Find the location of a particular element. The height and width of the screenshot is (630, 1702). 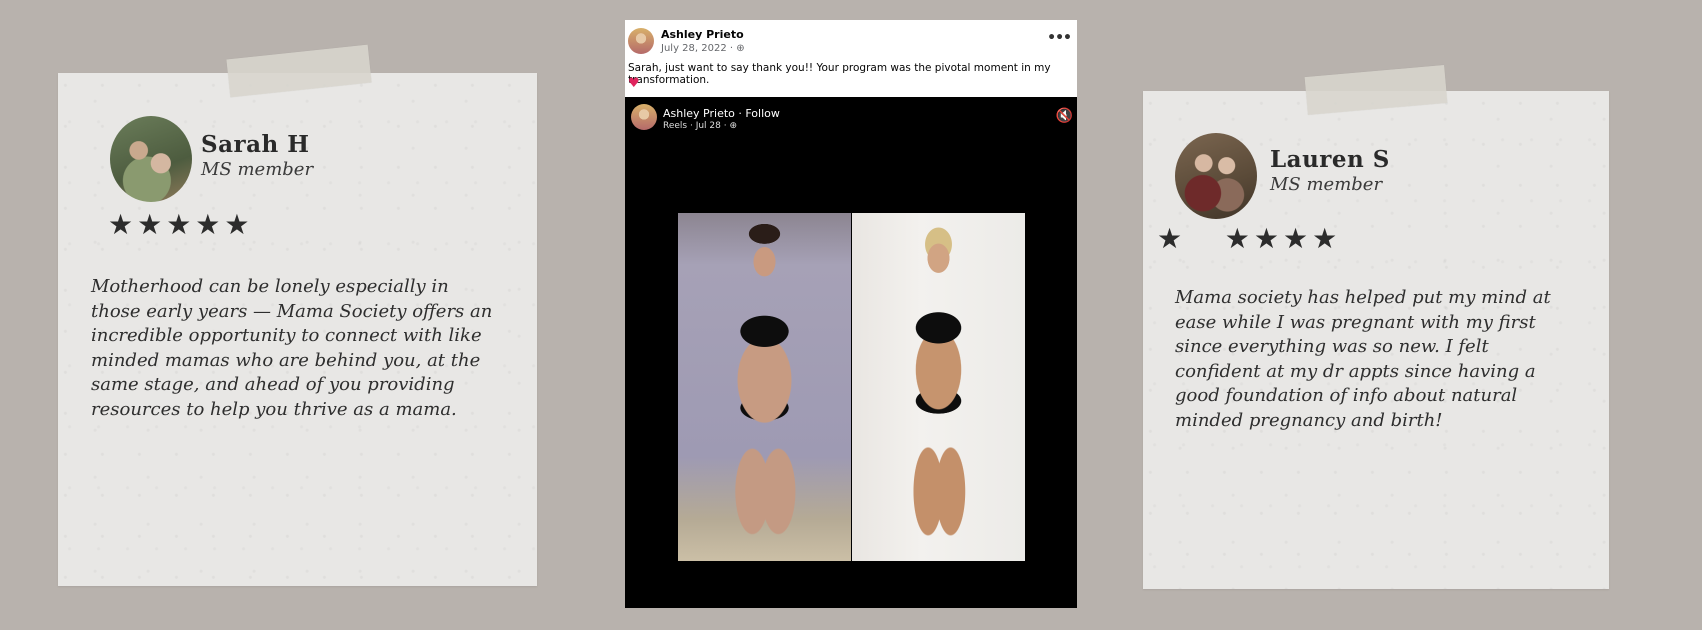

after-photo is located at coordinates (938, 387).